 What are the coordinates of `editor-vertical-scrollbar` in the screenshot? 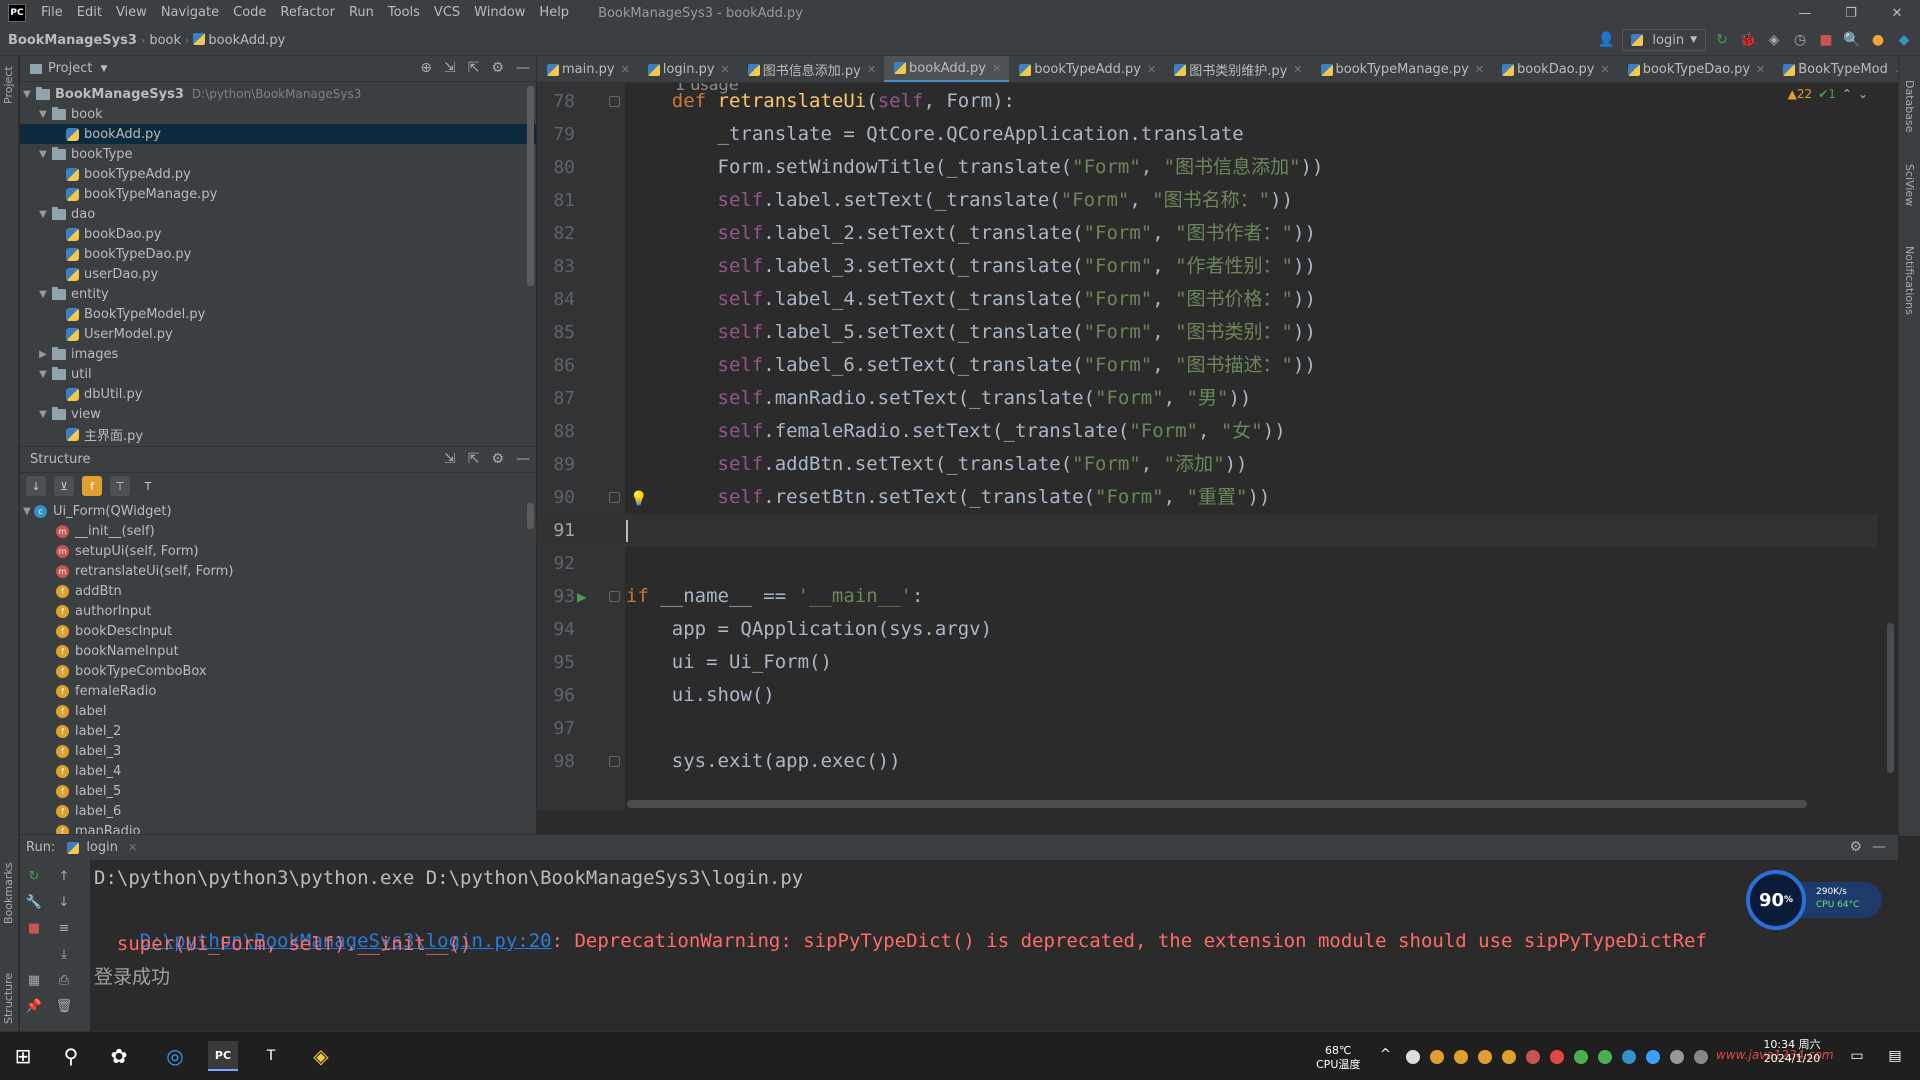 It's located at (1890, 698).